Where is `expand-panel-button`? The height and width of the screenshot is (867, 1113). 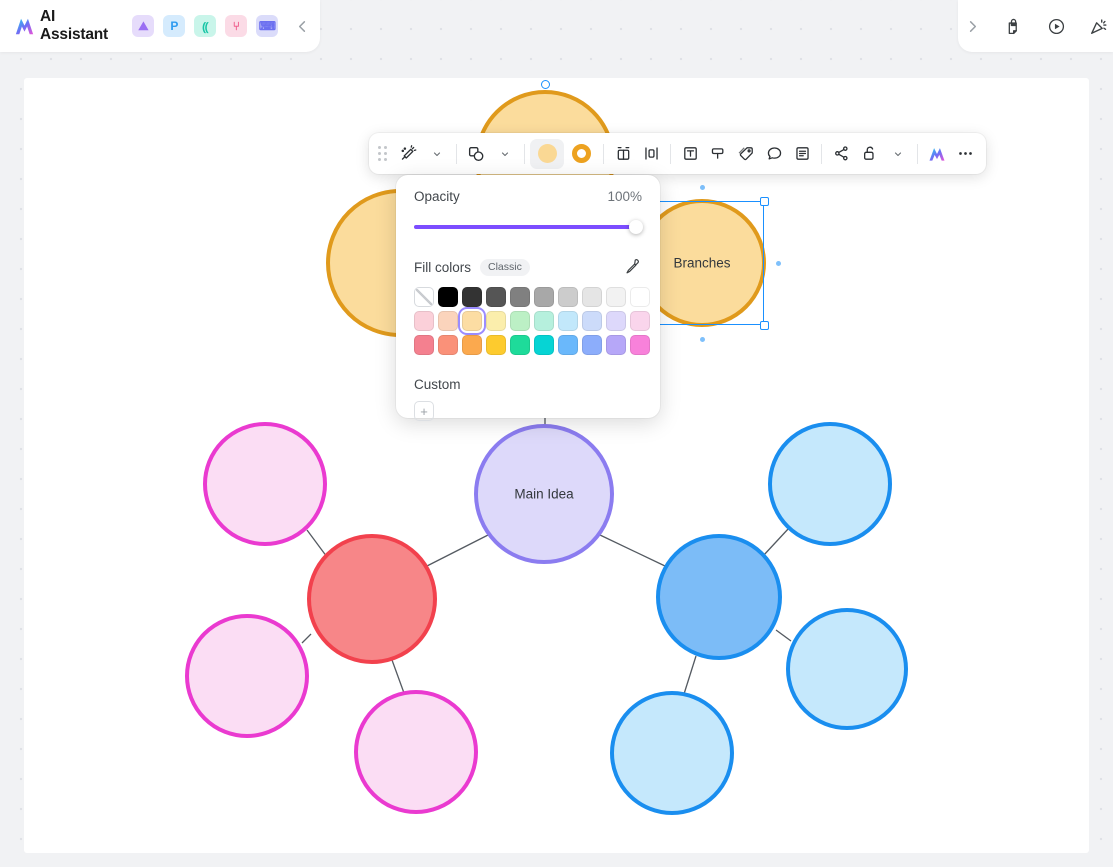 expand-panel-button is located at coordinates (973, 26).